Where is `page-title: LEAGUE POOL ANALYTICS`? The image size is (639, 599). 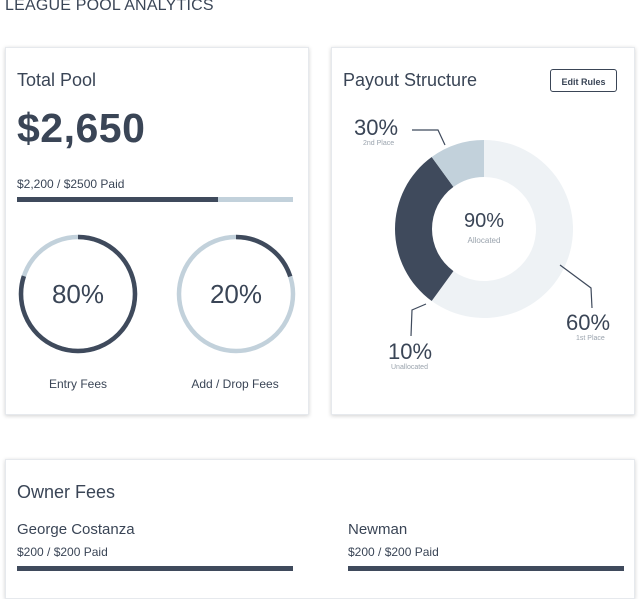
page-title: LEAGUE POOL ANALYTICS is located at coordinates (109, 7).